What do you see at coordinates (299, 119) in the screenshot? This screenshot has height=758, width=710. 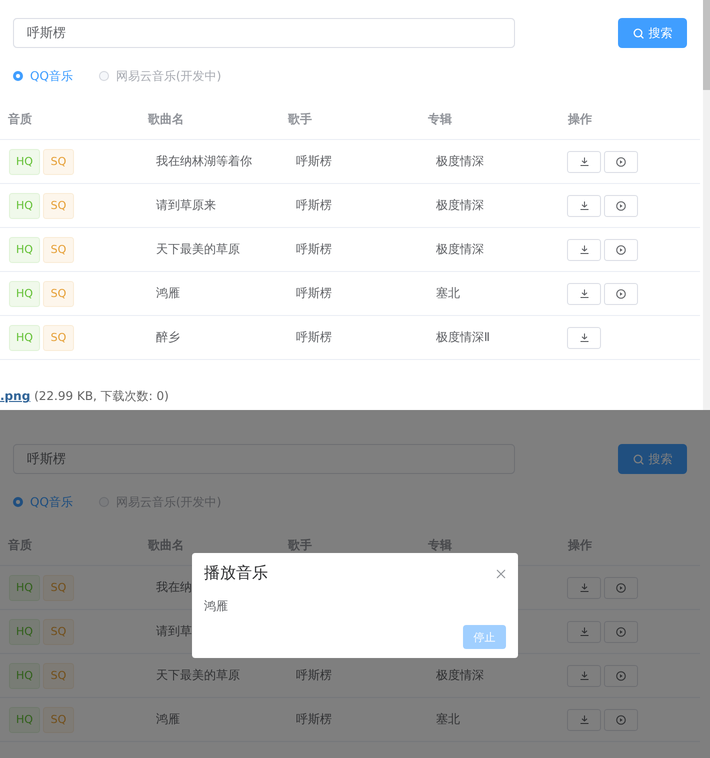 I see `column-header: 歌手` at bounding box center [299, 119].